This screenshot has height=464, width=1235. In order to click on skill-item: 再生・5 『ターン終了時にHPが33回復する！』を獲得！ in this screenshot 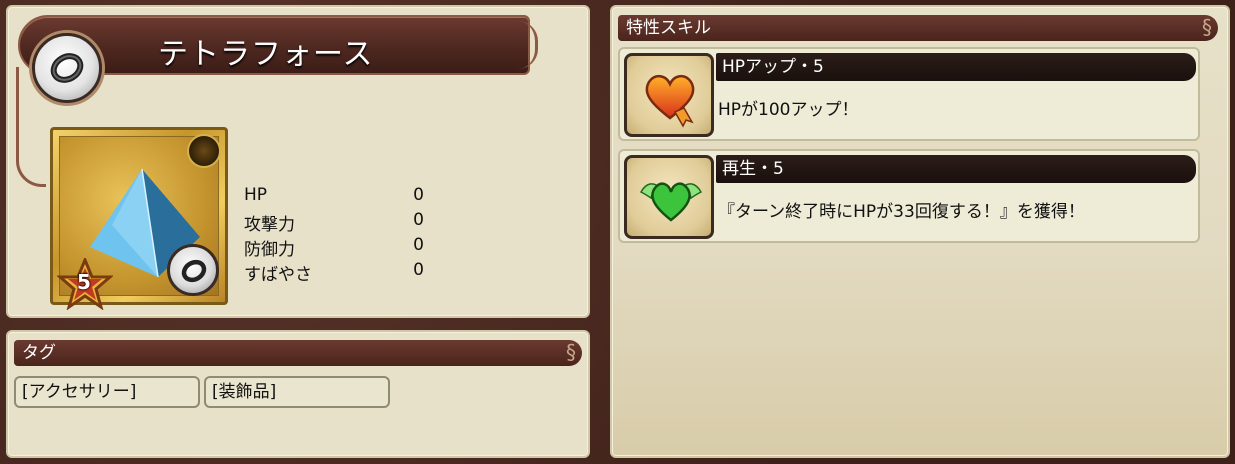, I will do `click(909, 196)`.